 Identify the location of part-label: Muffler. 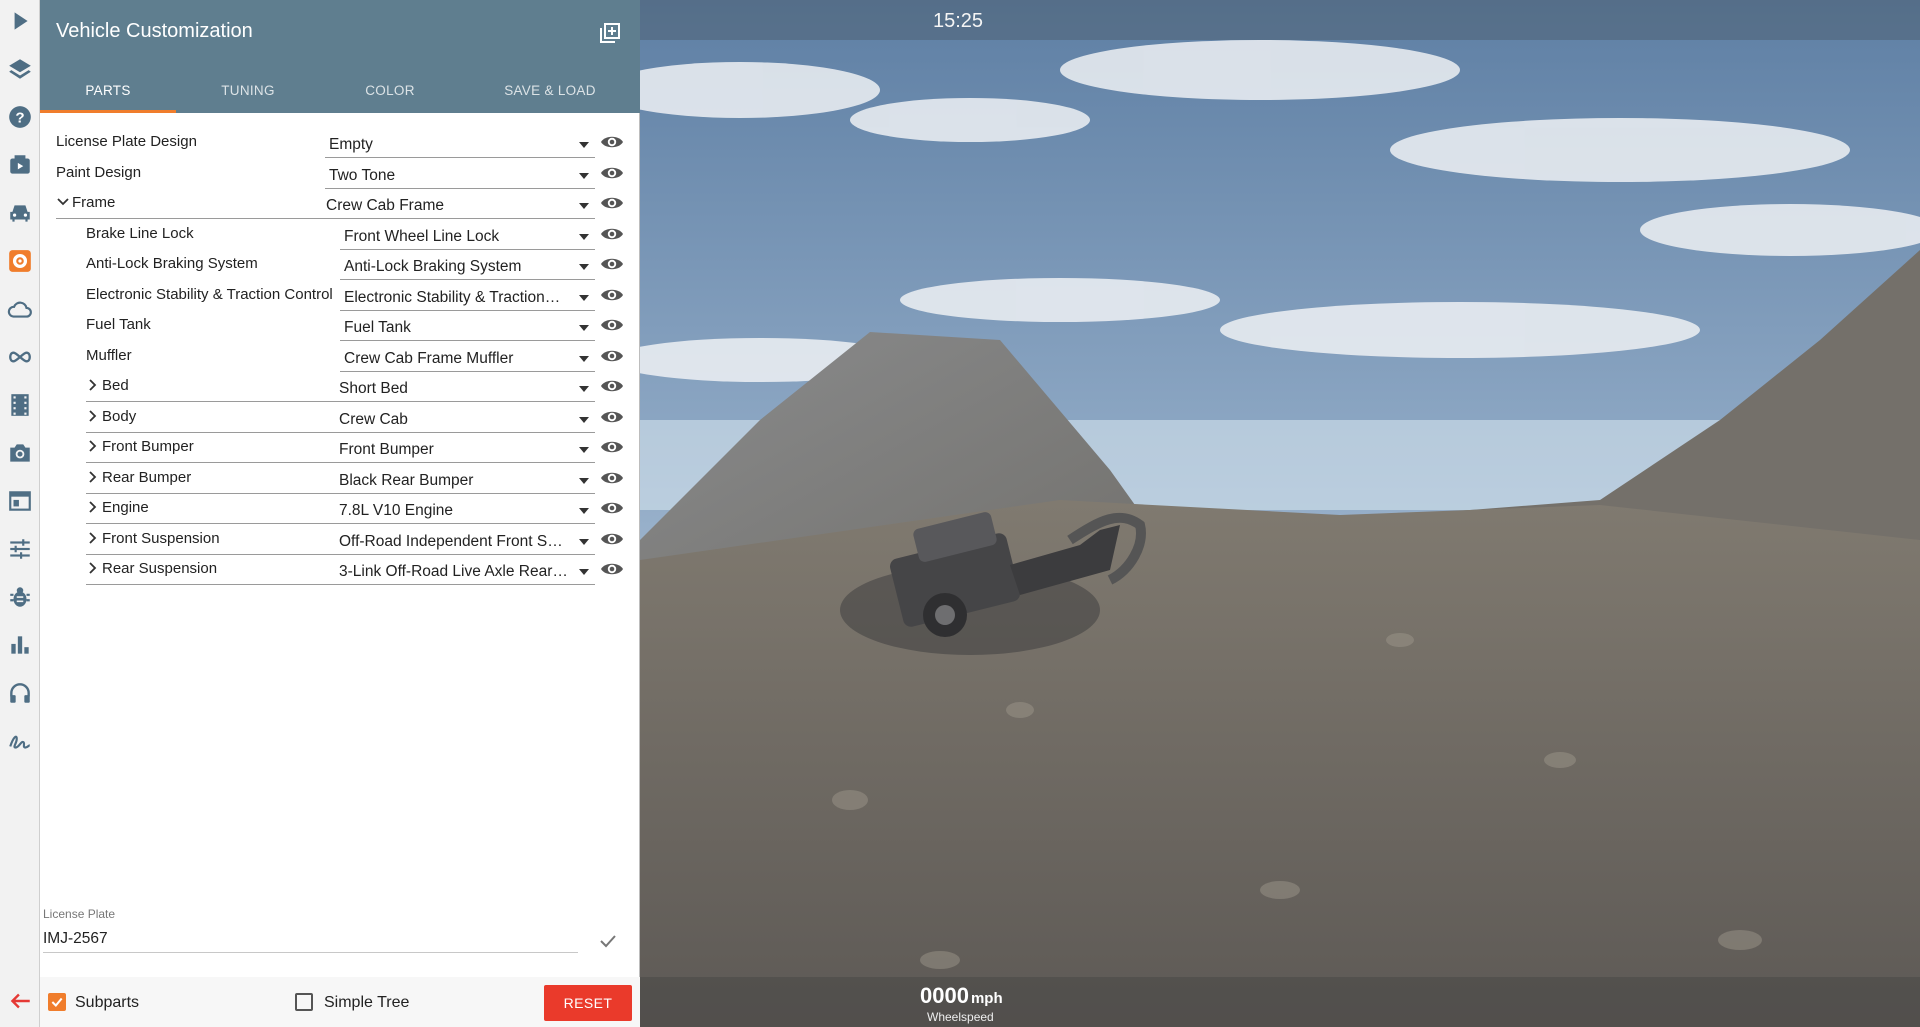
(109, 355).